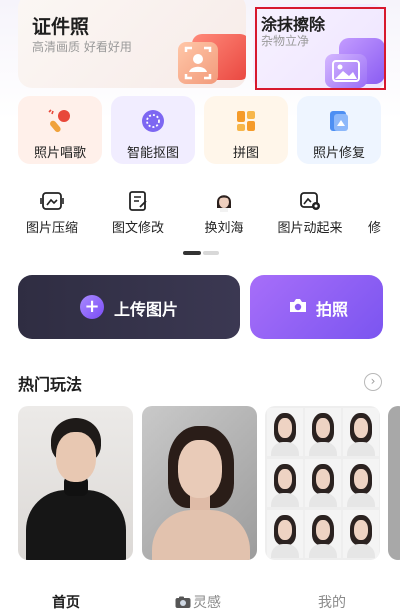 Image resolution: width=400 pixels, height=613 pixels. I want to click on pager-dot-active, so click(192, 253).